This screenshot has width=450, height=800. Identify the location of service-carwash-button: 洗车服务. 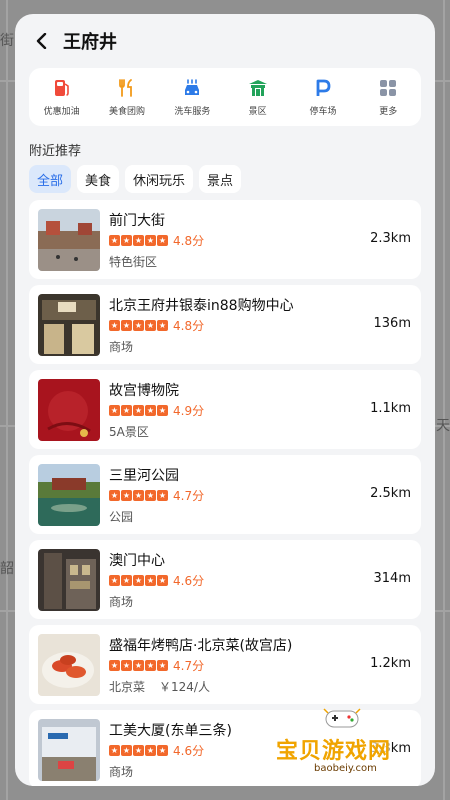
(192, 97).